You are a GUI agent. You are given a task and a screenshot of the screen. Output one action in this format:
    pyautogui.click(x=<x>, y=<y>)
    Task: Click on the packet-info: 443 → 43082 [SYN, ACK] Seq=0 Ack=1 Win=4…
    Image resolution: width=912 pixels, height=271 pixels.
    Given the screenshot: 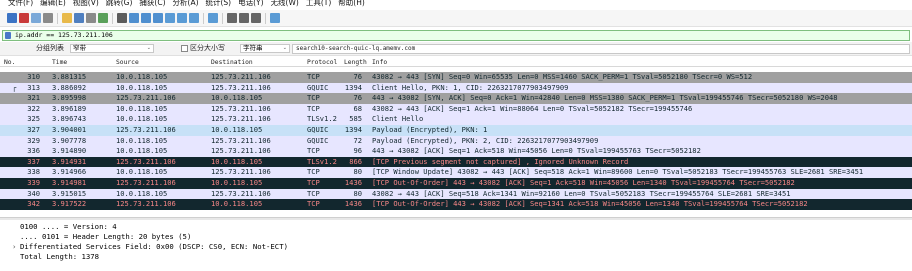 What is the action you would take?
    pyautogui.click(x=605, y=98)
    